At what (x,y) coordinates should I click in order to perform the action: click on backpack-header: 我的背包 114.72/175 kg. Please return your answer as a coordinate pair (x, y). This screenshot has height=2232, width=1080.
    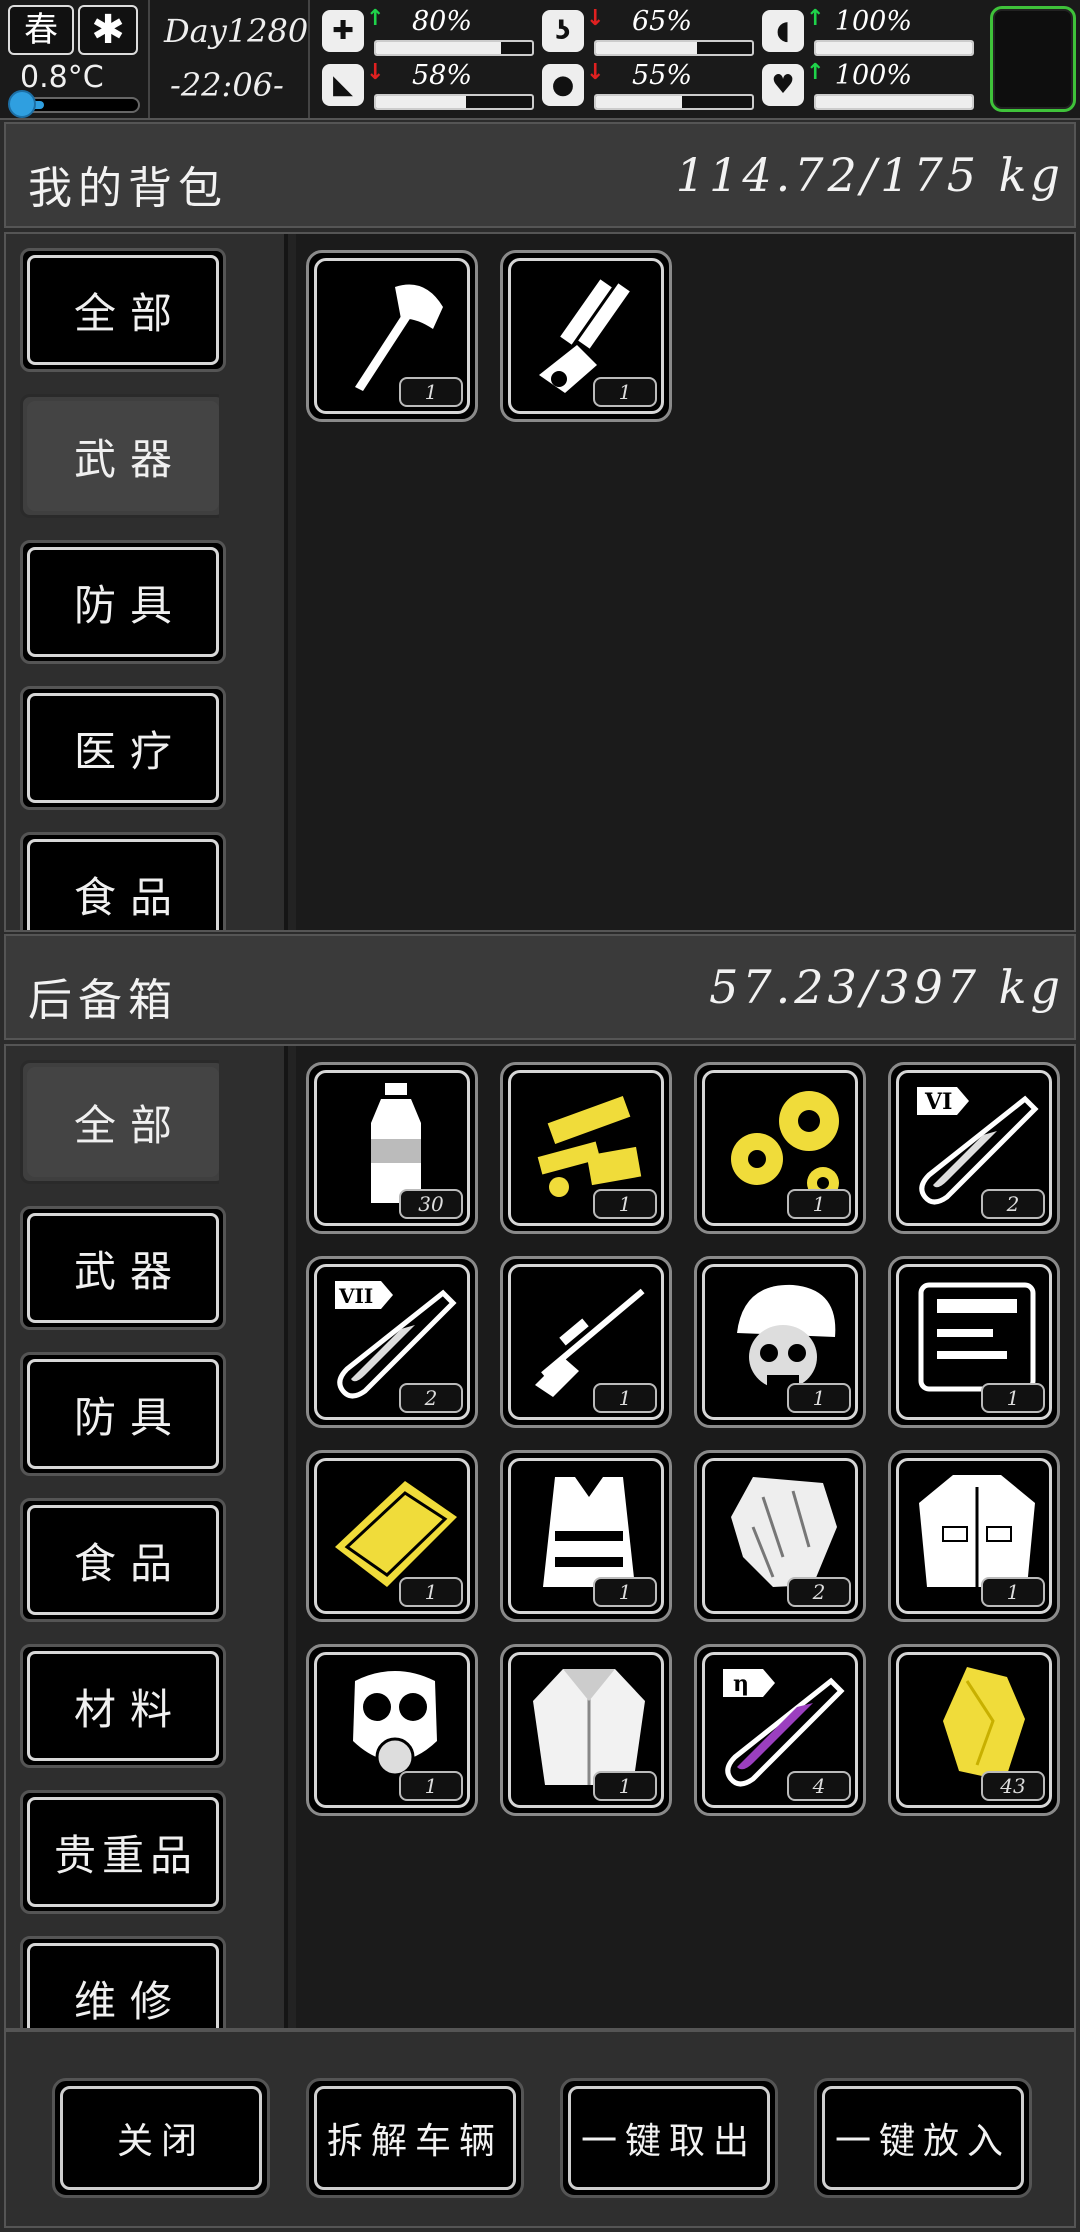
    Looking at the image, I should click on (540, 175).